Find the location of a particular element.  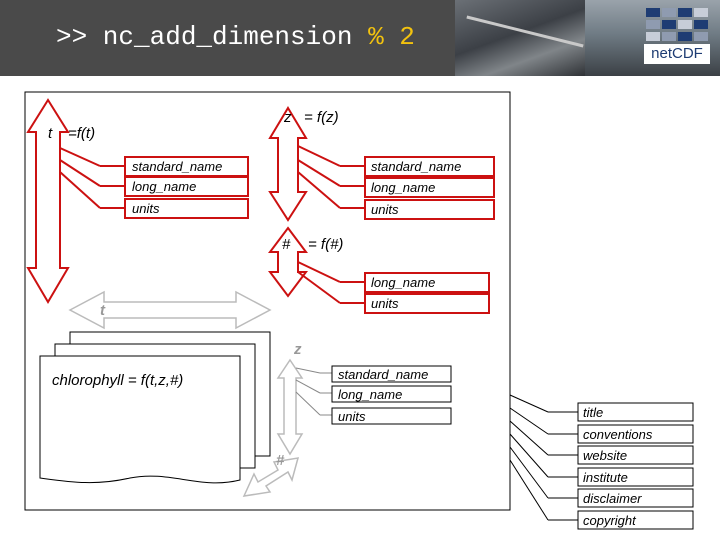

z-attr-long-name: long_name is located at coordinates (403, 187).